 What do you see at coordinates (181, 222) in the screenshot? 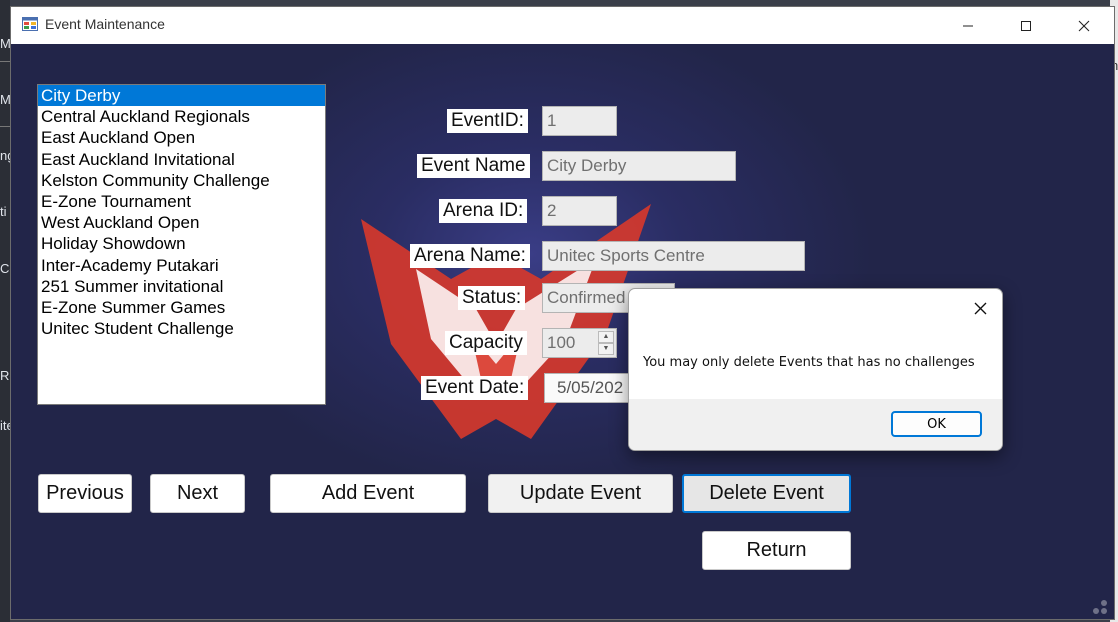
I see `event-list-item: West Auckland Open` at bounding box center [181, 222].